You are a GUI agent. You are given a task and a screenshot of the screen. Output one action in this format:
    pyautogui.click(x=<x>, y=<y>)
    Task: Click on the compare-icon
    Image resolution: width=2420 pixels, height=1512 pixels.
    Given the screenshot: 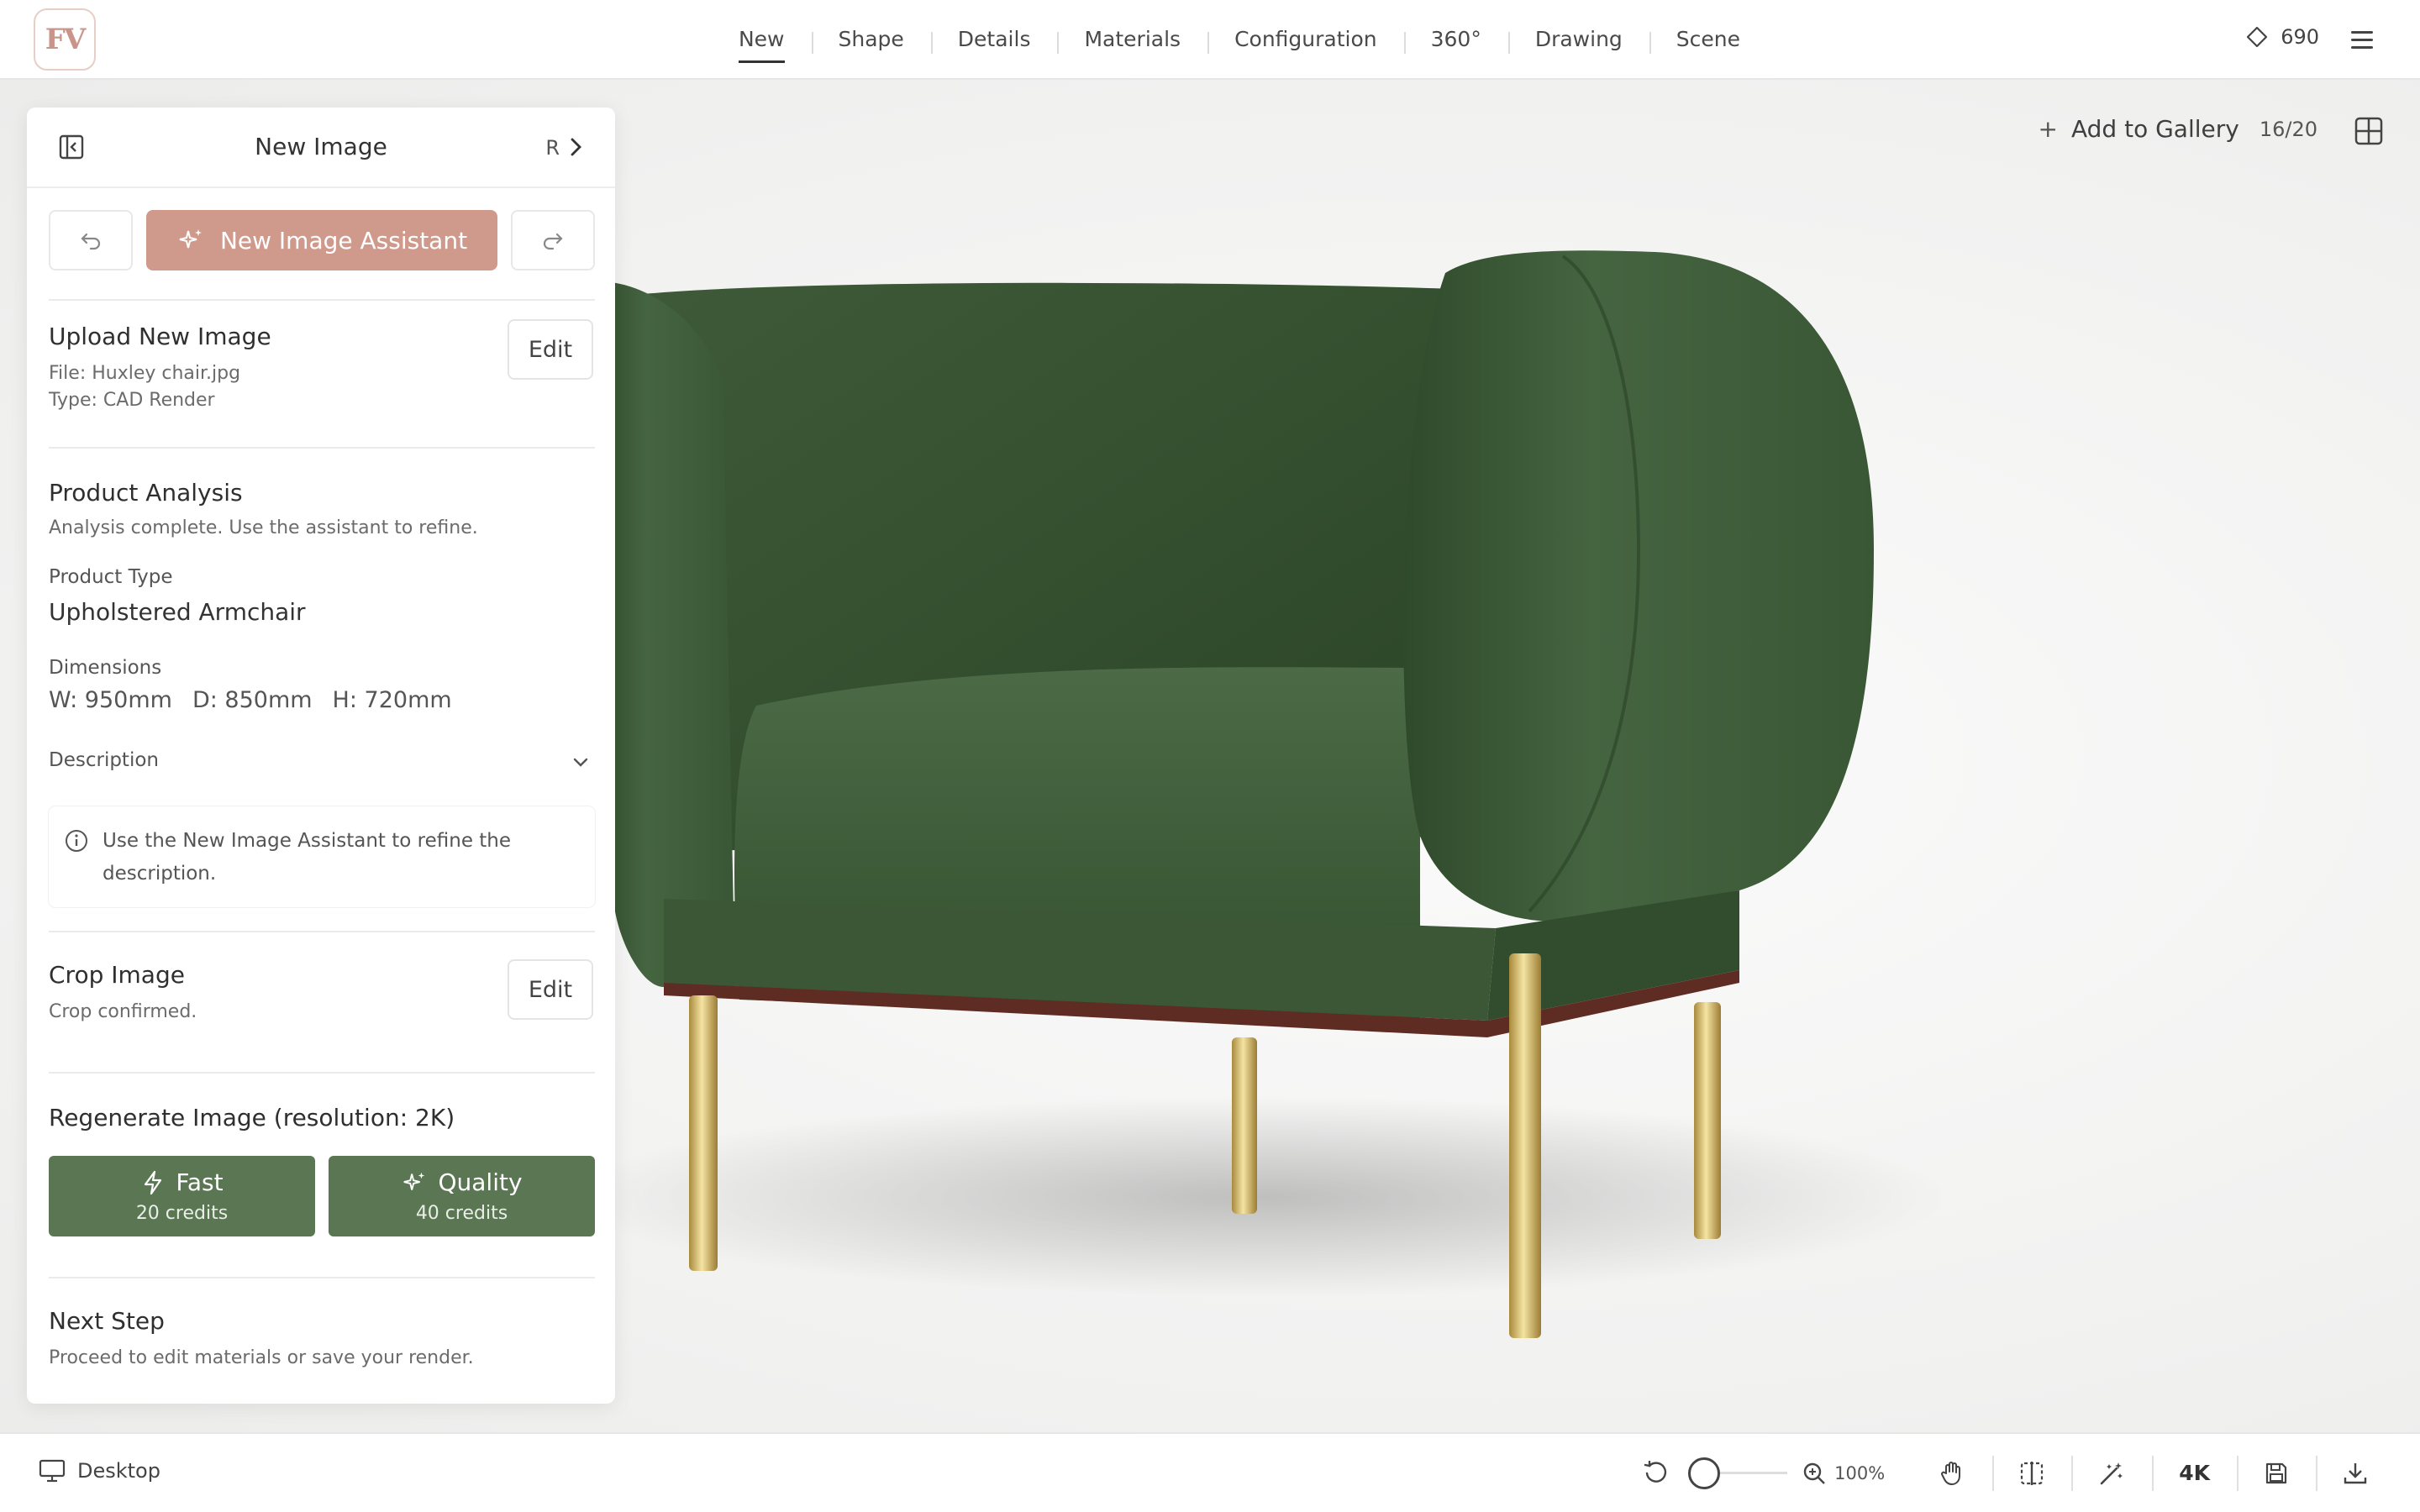 What is the action you would take?
    pyautogui.click(x=2033, y=1473)
    